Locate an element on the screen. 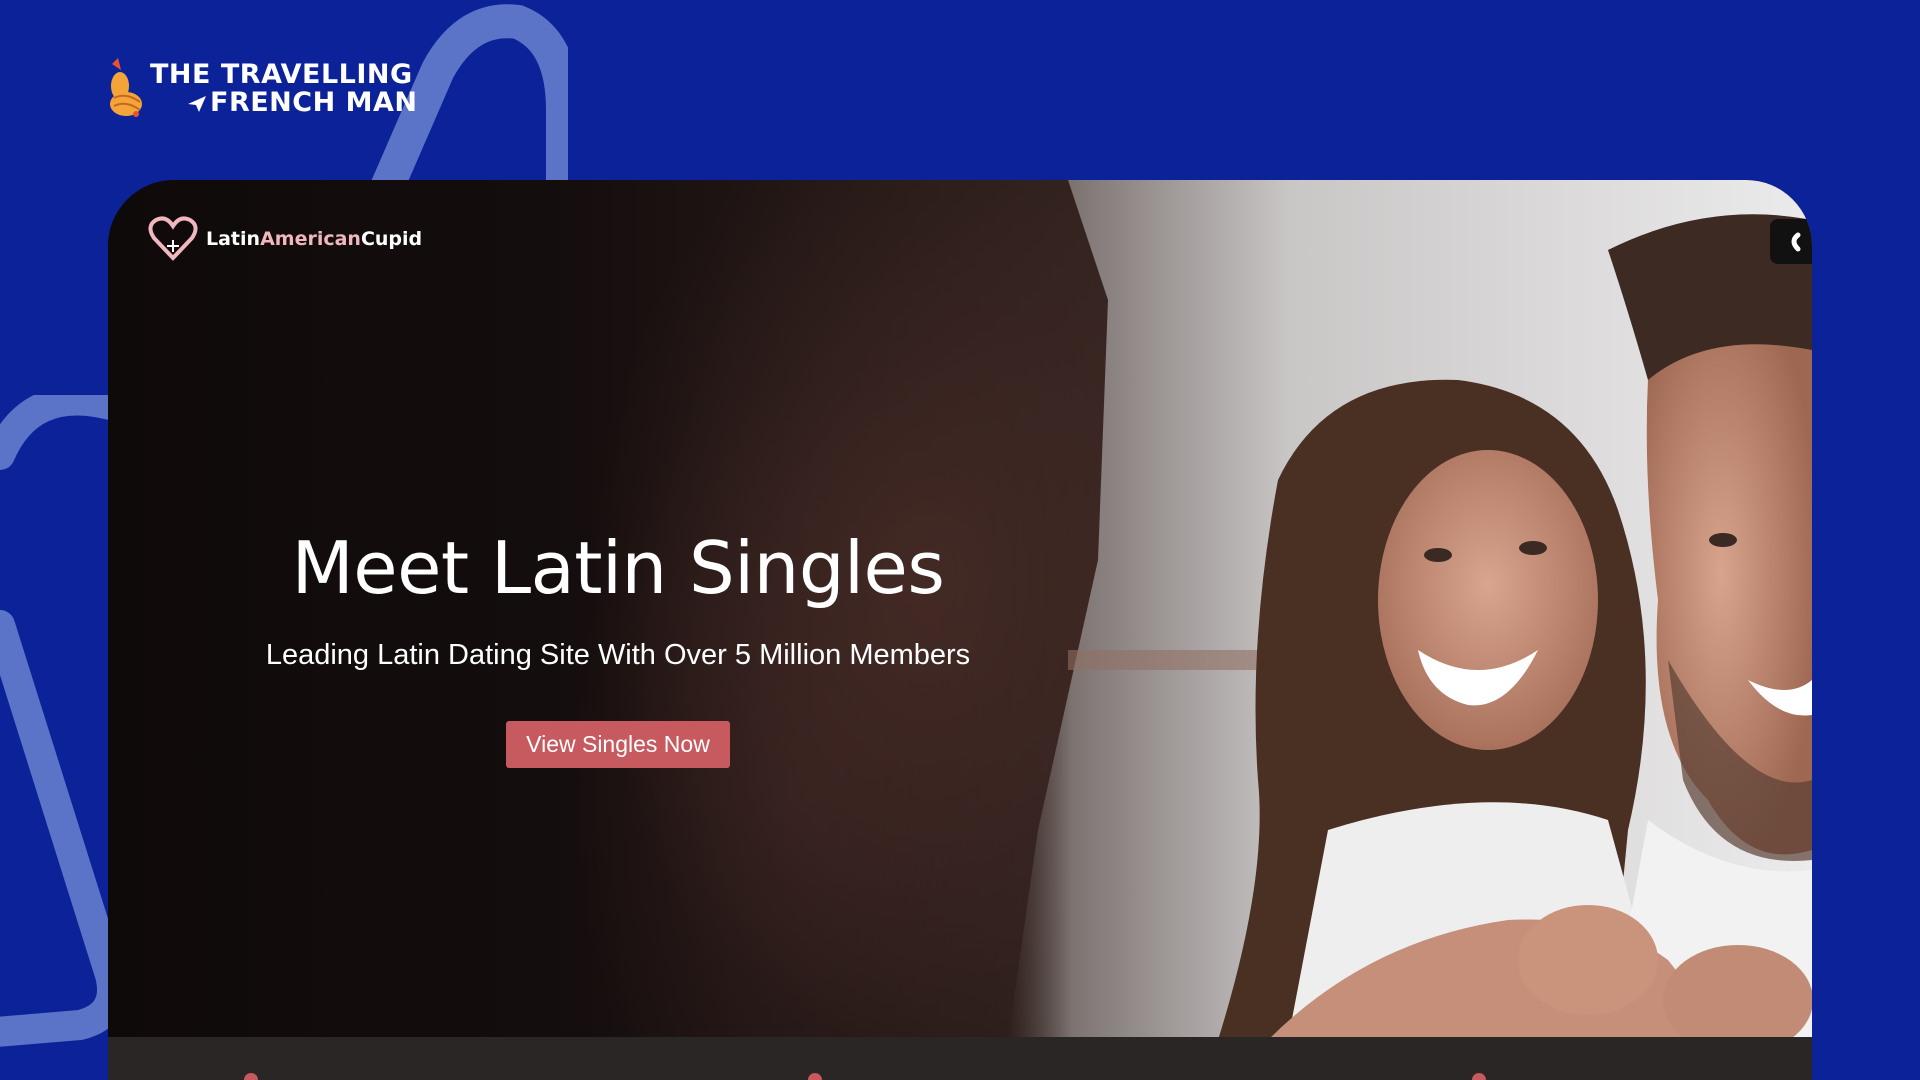 This screenshot has height=1080, width=1920. bottom-feature-strip is located at coordinates (960, 1058).